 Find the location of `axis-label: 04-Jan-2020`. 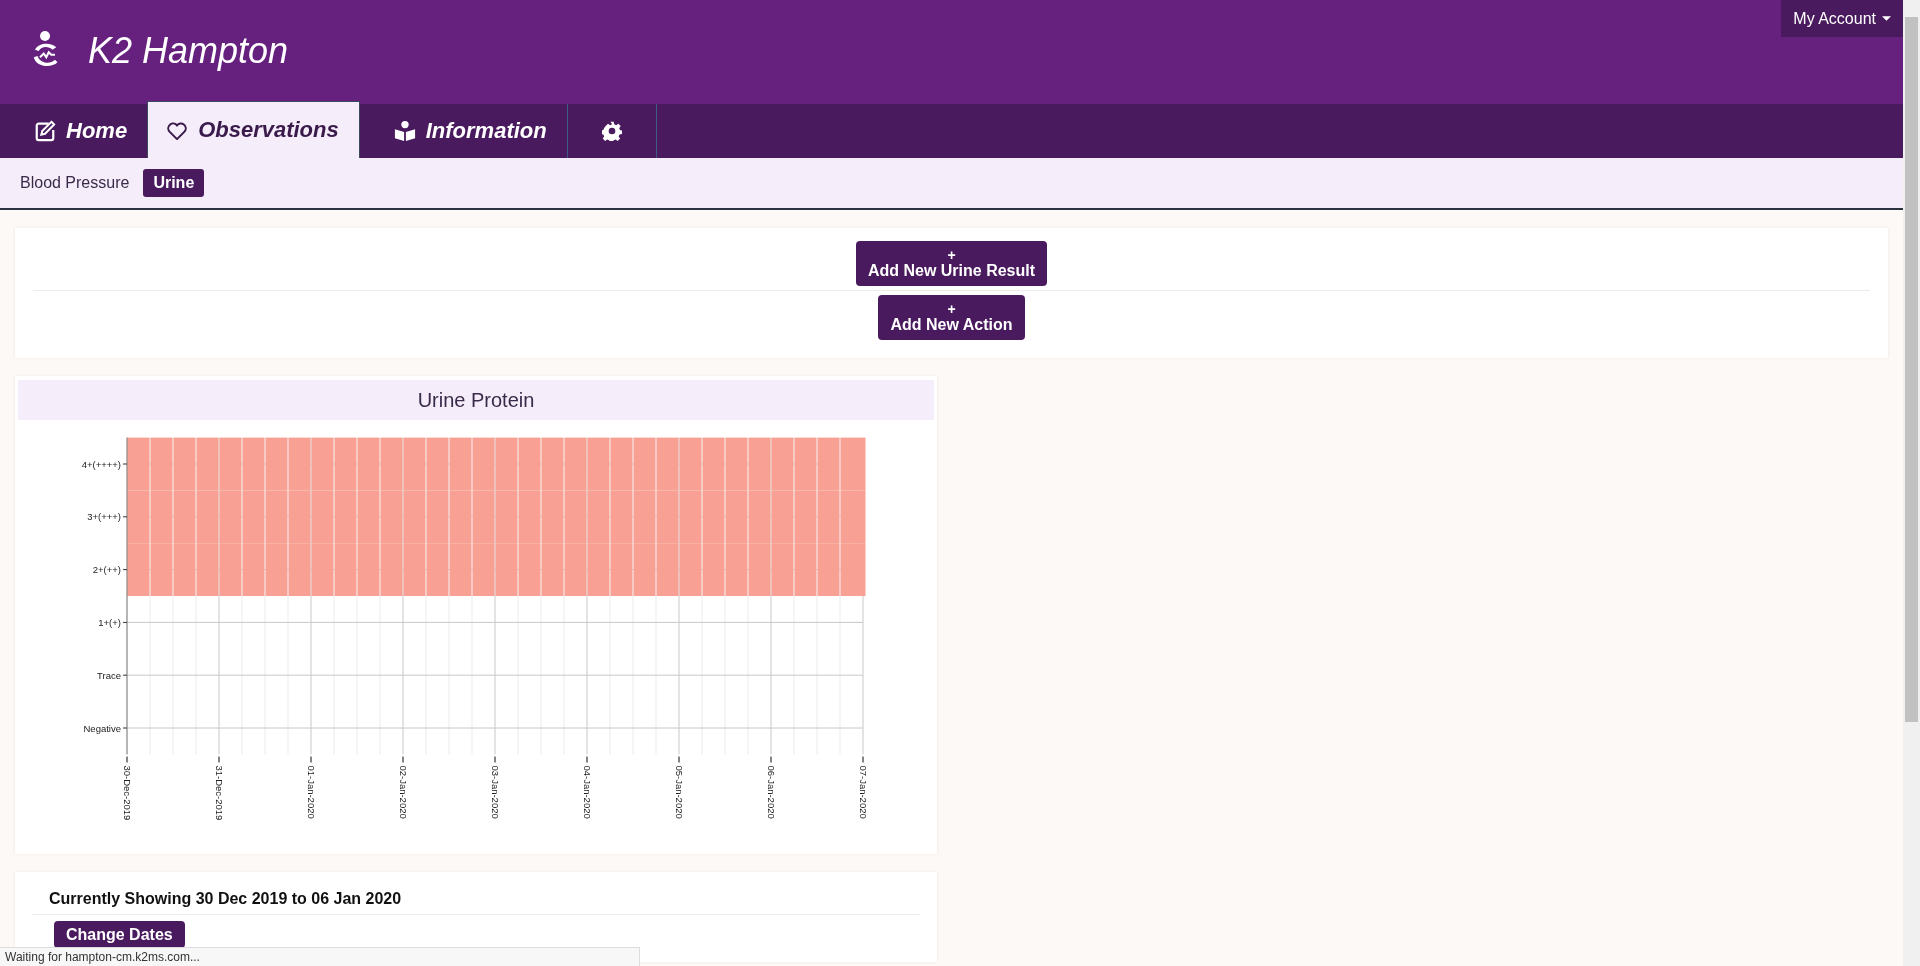

axis-label: 04-Jan-2020 is located at coordinates (587, 792).